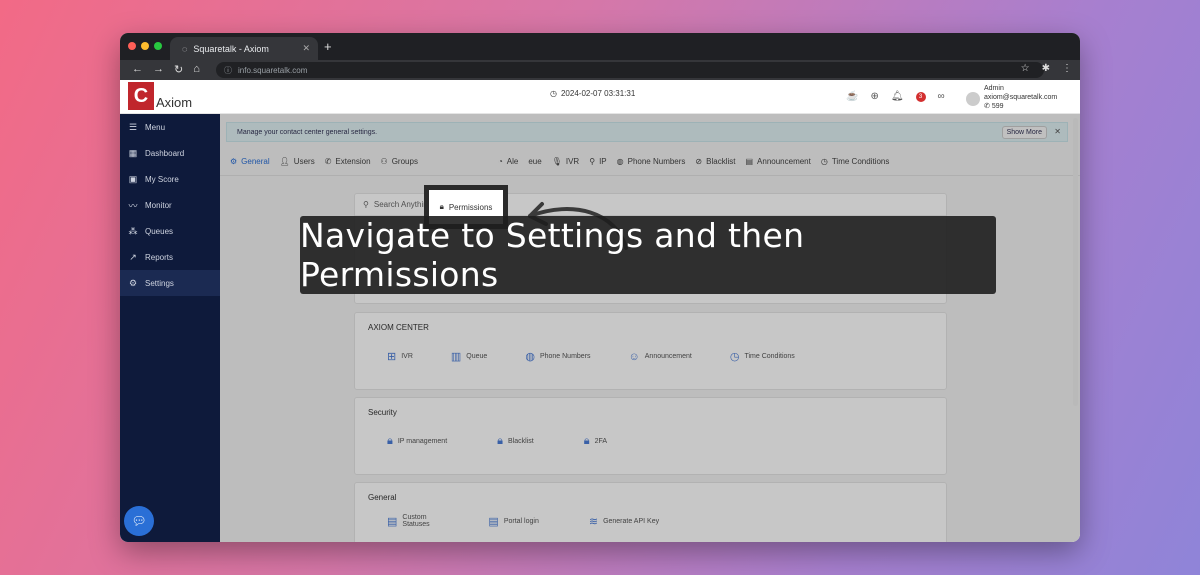 The image size is (1200, 575). What do you see at coordinates (1046, 68) in the screenshot?
I see `extensions-icon: ✱` at bounding box center [1046, 68].